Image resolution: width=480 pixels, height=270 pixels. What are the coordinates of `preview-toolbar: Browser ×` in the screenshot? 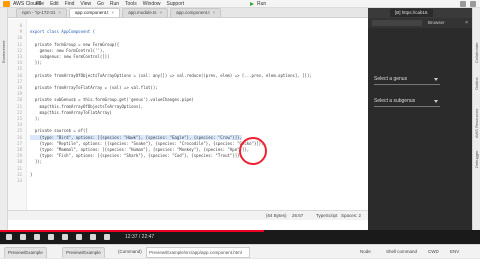 It's located at (420, 23).